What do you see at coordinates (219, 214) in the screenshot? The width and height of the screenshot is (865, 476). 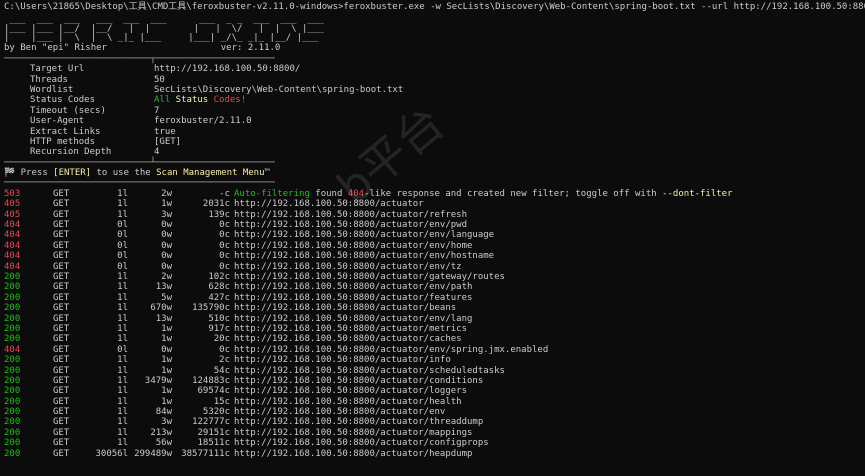 I see `char-count: 139c` at bounding box center [219, 214].